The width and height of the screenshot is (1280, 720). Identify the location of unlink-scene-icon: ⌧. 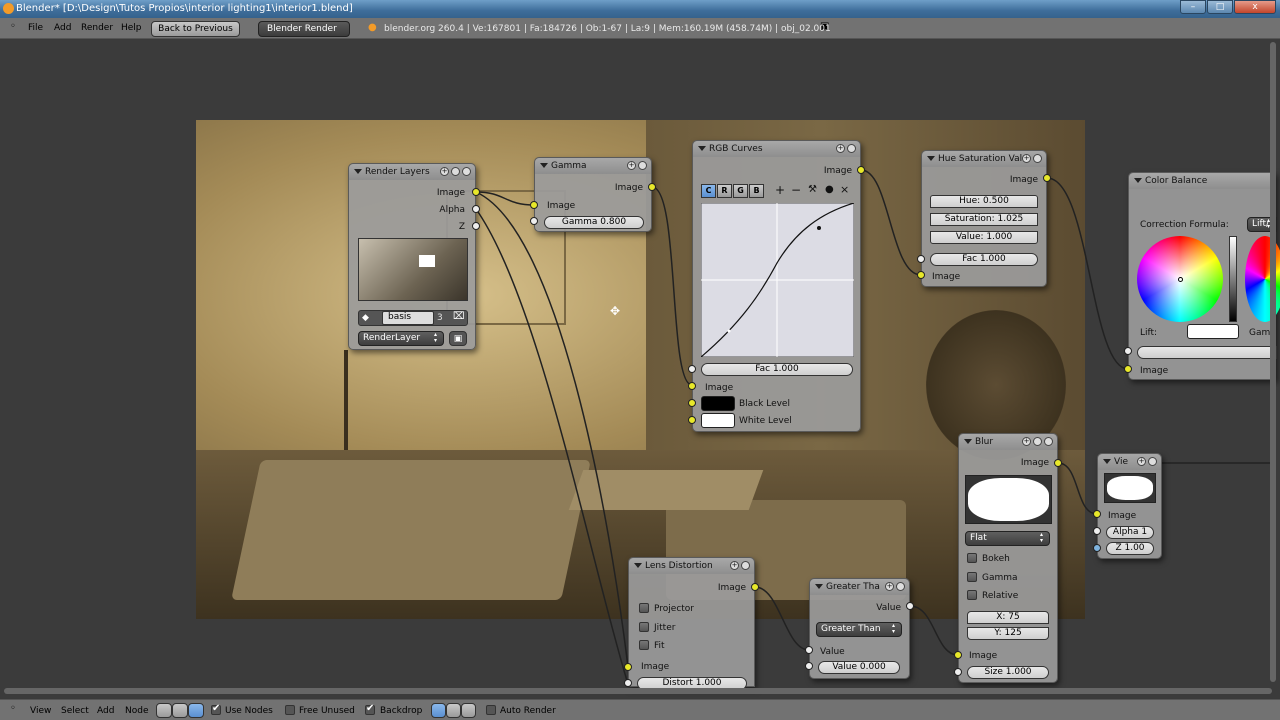
(459, 316).